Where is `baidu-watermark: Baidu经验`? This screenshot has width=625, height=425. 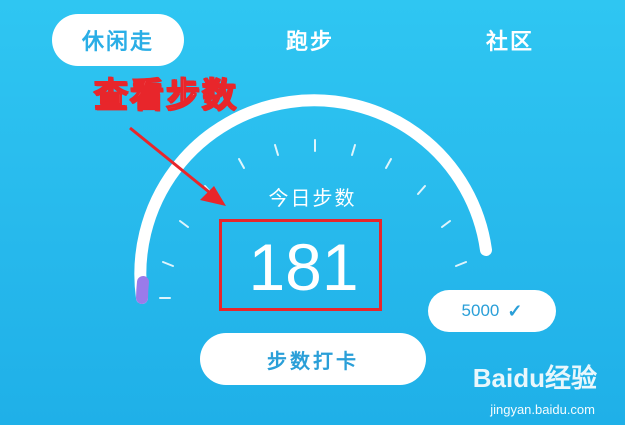 baidu-watermark: Baidu经验 is located at coordinates (534, 378).